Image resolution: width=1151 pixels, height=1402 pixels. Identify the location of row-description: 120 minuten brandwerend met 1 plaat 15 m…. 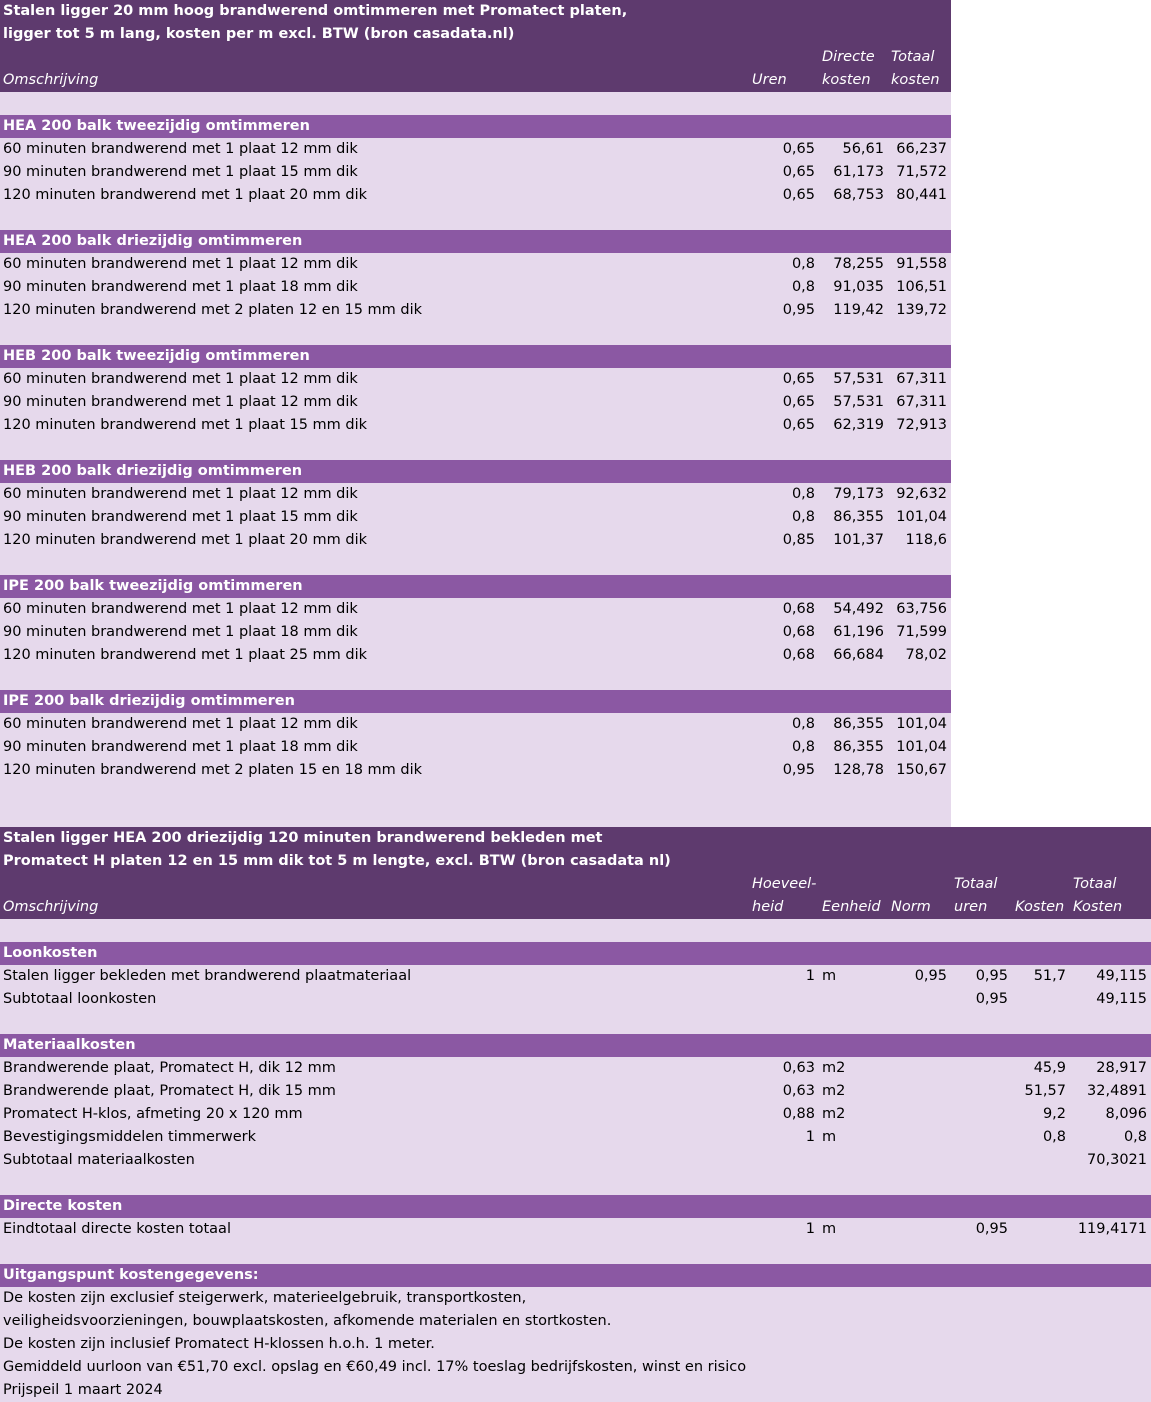
(185, 425).